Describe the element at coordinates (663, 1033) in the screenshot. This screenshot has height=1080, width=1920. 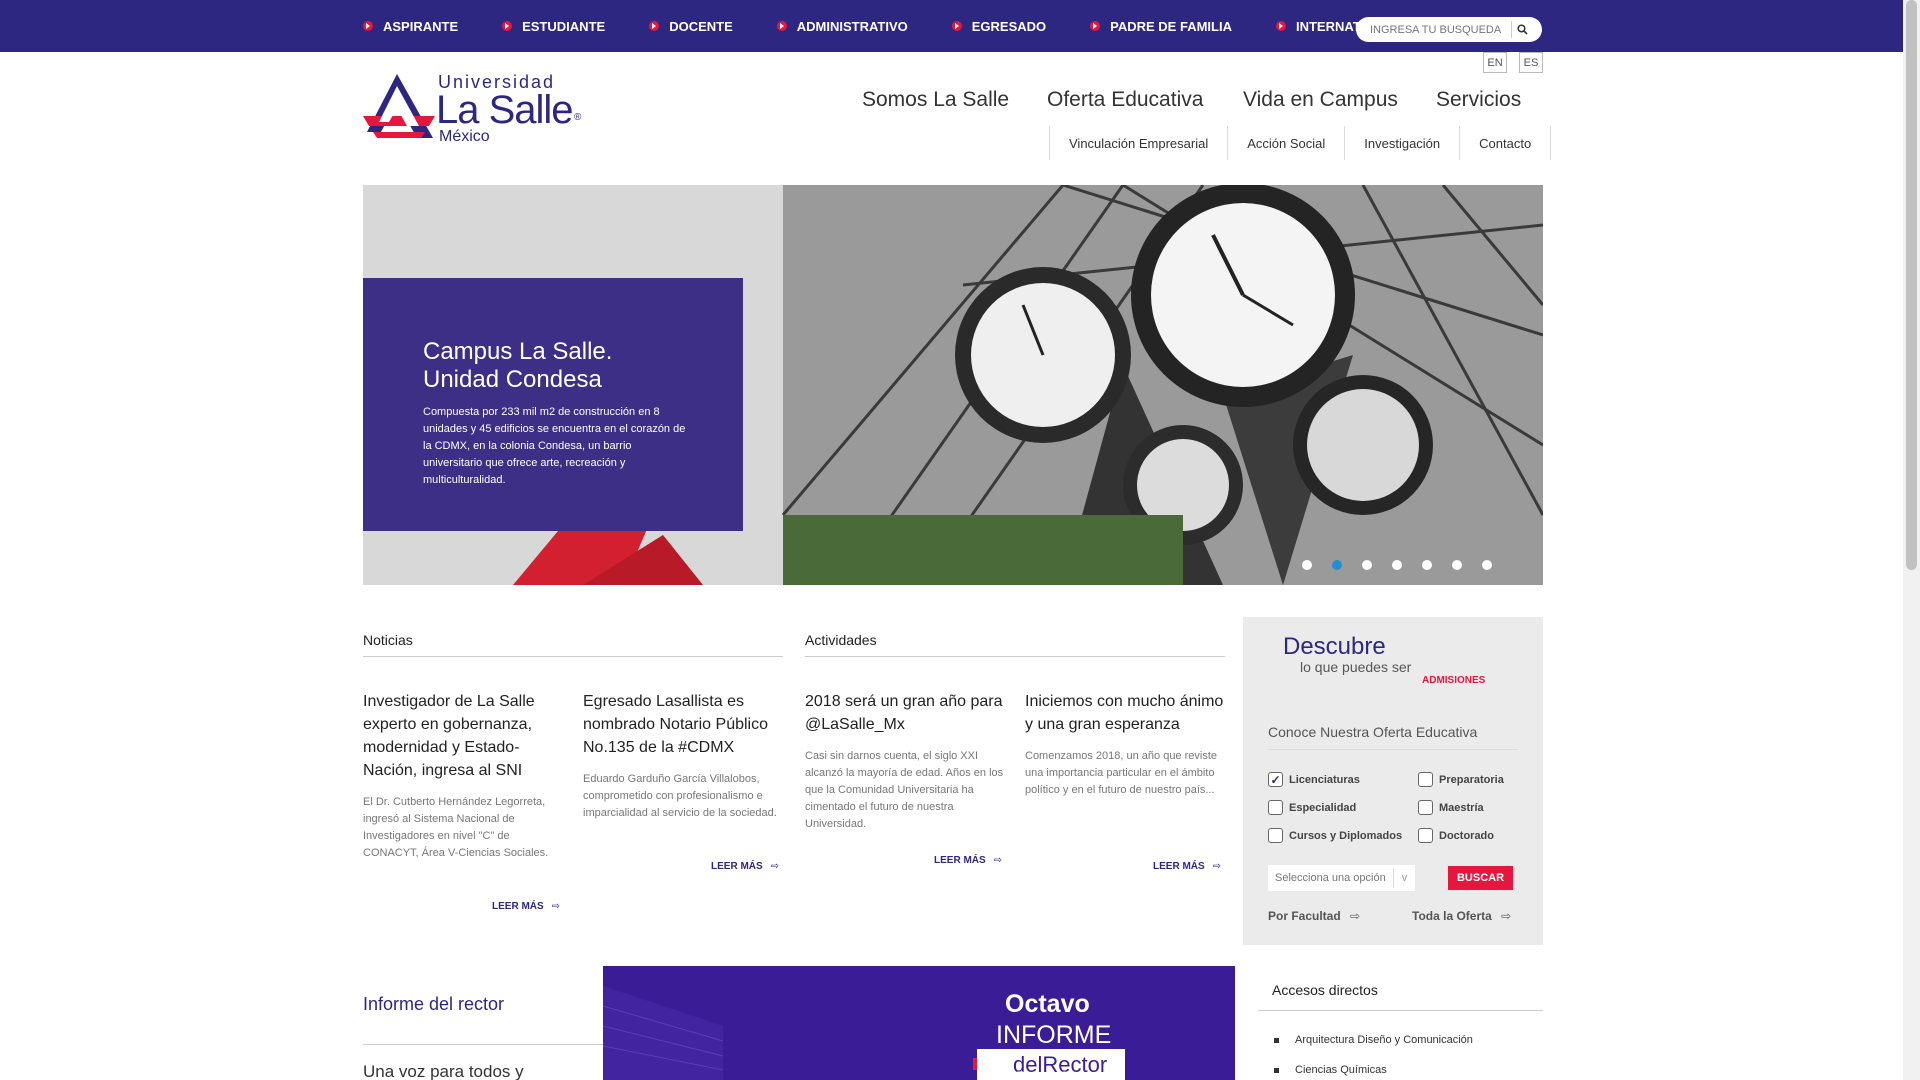
I see `banner-building-graphic` at that location.